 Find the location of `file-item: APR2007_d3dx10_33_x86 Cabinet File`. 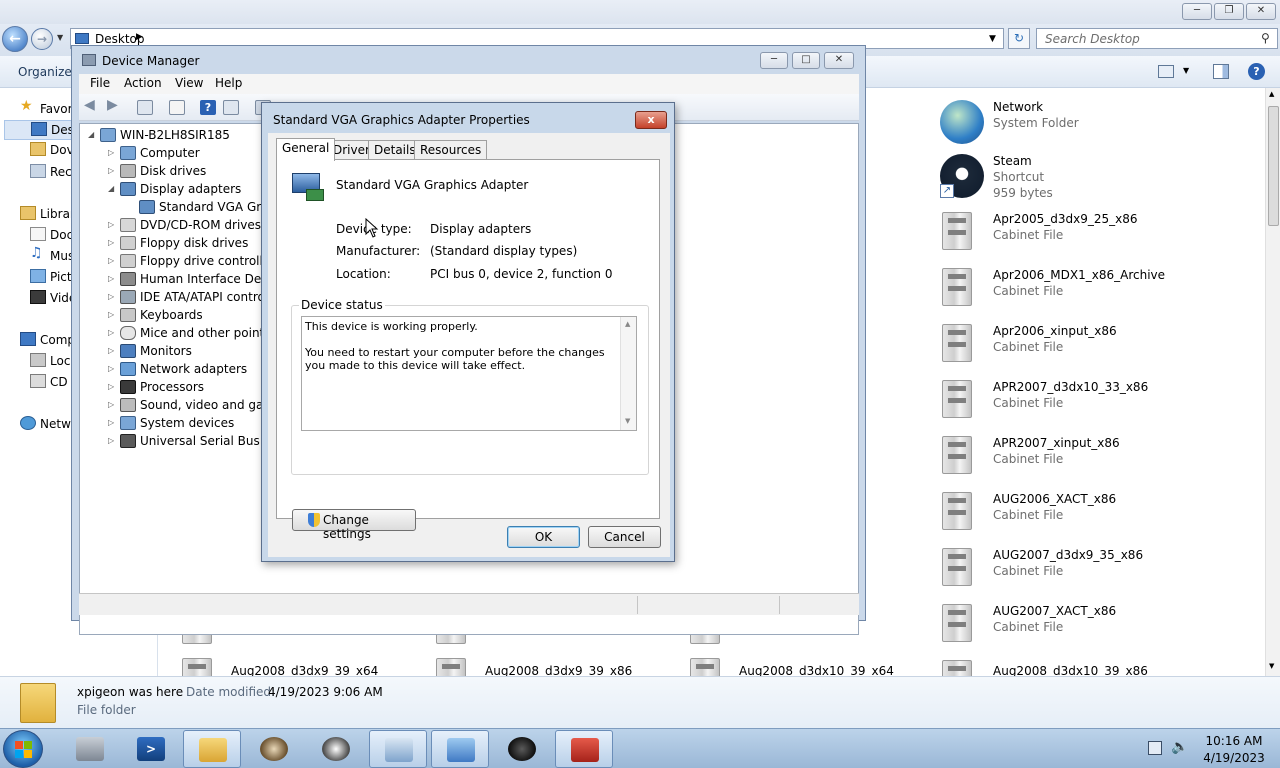

file-item: APR2007_d3dx10_33_x86 Cabinet File is located at coordinates (1100, 403).